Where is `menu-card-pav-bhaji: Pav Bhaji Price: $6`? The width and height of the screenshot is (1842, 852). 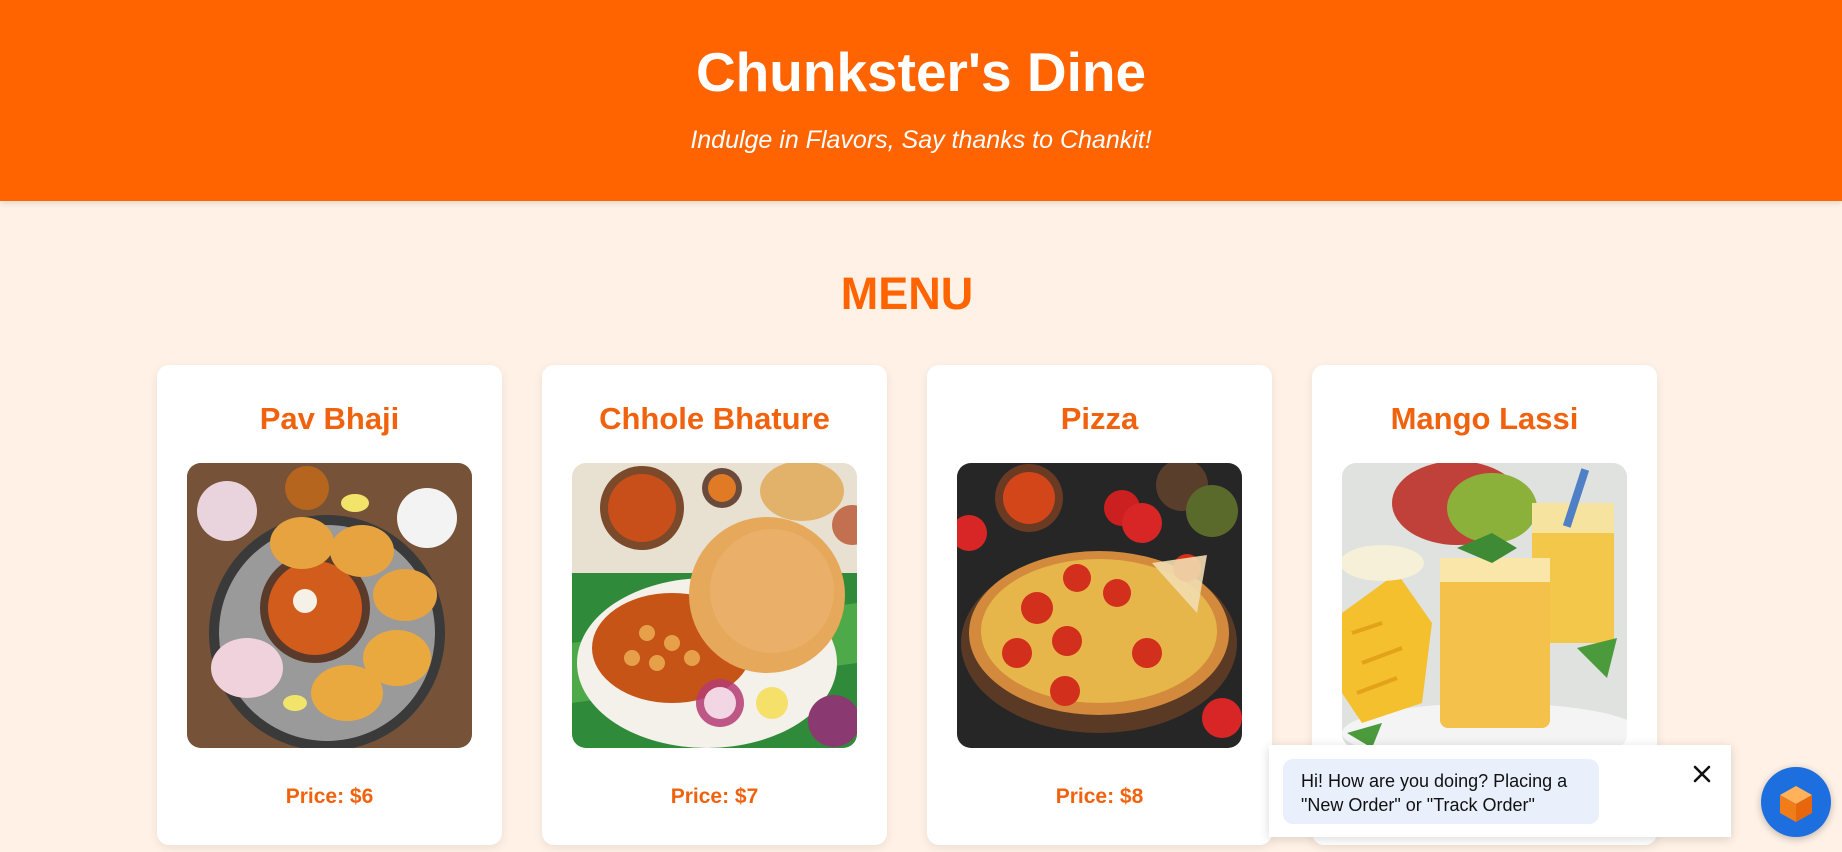 menu-card-pav-bhaji: Pav Bhaji Price: $6 is located at coordinates (329, 605).